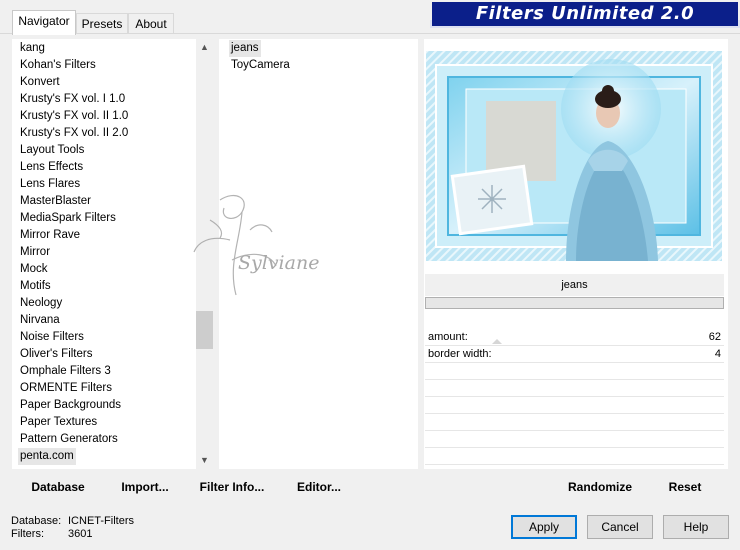  Describe the element at coordinates (65, 371) in the screenshot. I see `category-item: Omphale Filters 3` at that location.